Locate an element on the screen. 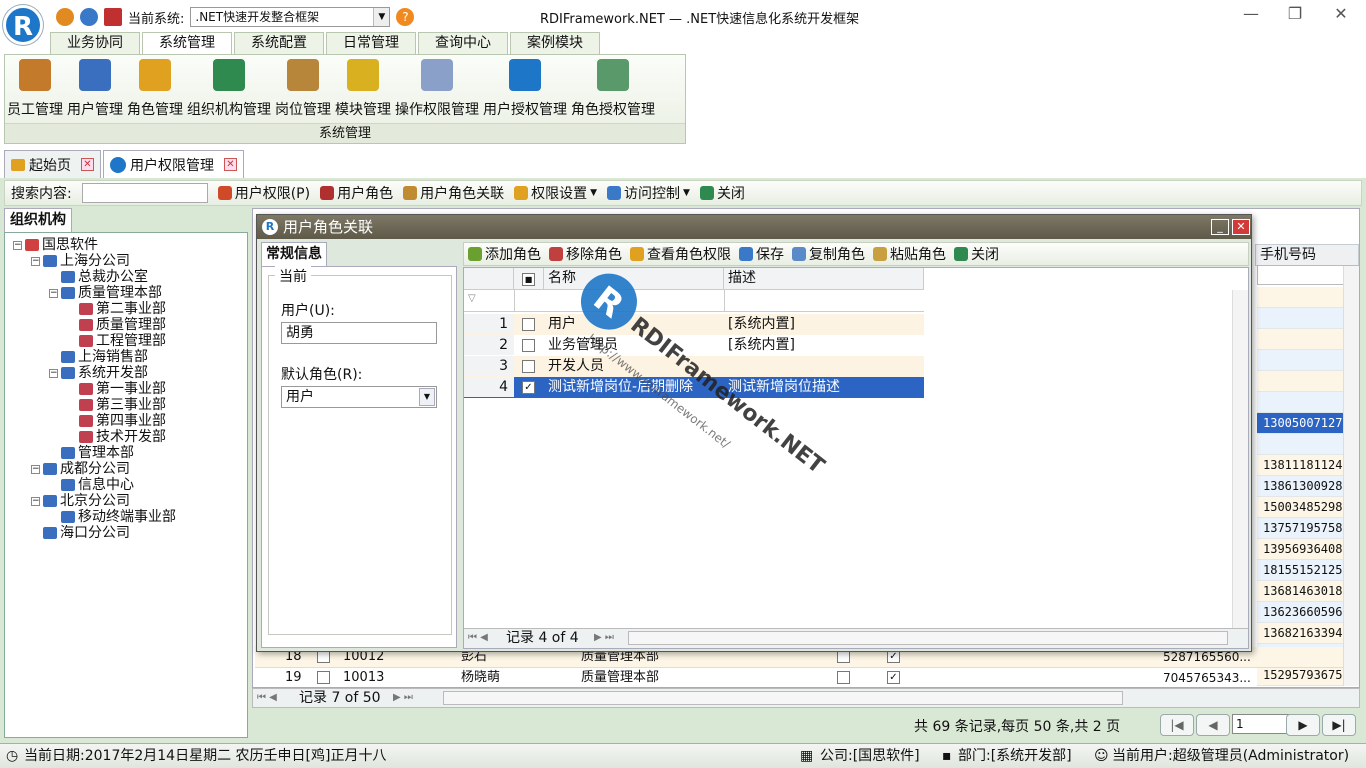  users-icon is located at coordinates (89, 17).